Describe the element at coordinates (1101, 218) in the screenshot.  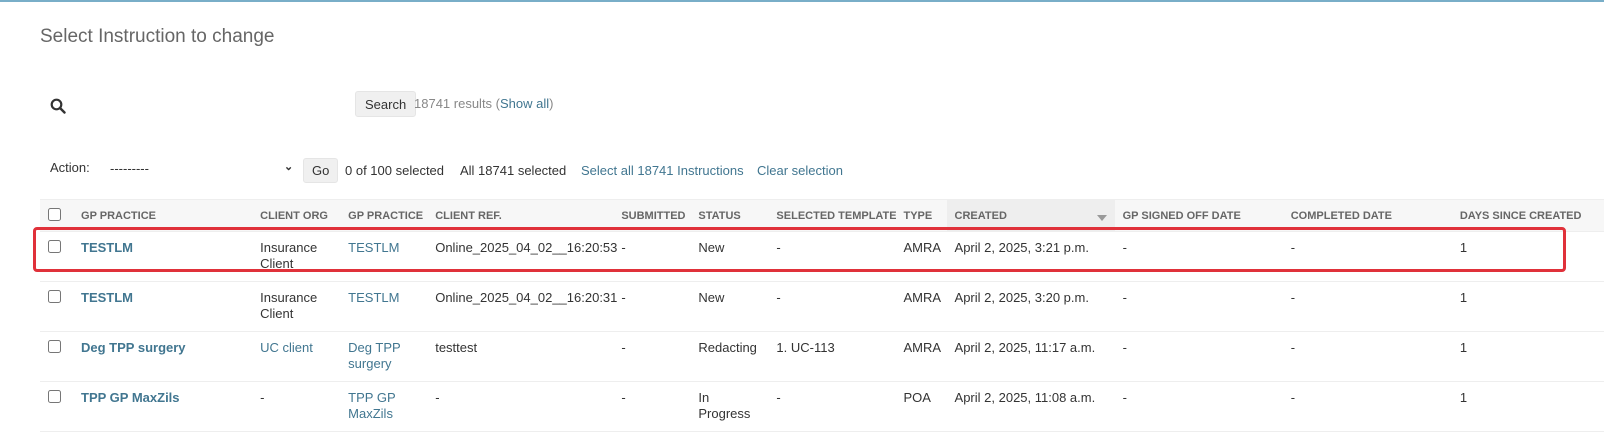
I see `sort-descending-icon` at that location.